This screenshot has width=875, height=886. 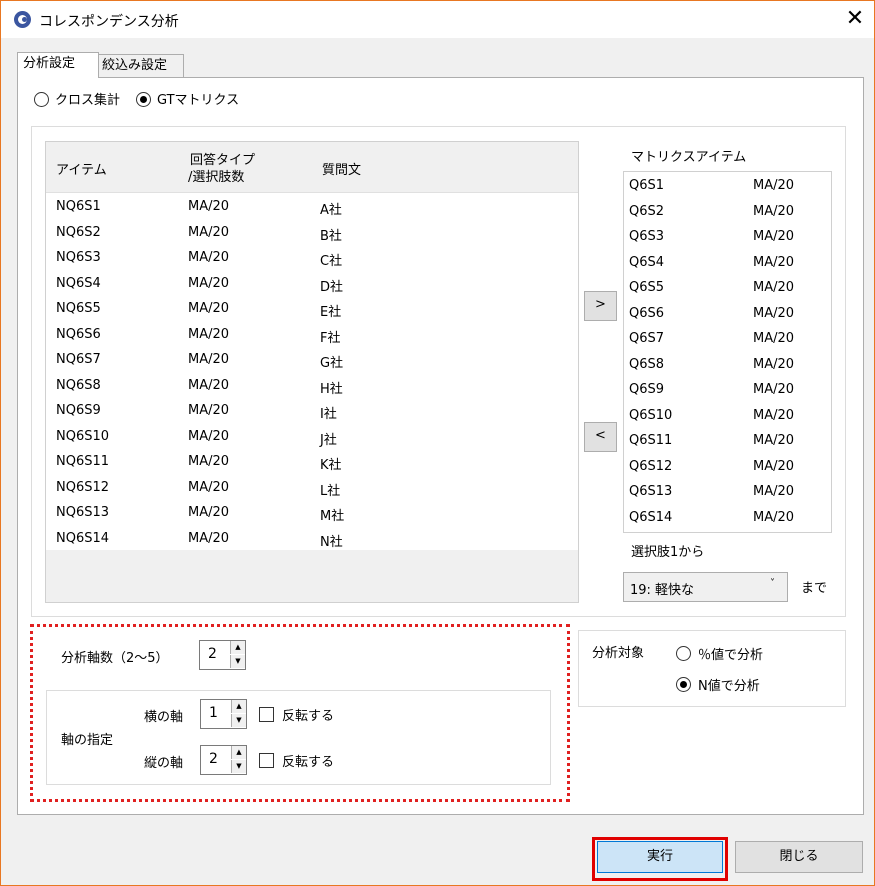 I want to click on item-cell: NQ6S6, so click(x=78, y=334).